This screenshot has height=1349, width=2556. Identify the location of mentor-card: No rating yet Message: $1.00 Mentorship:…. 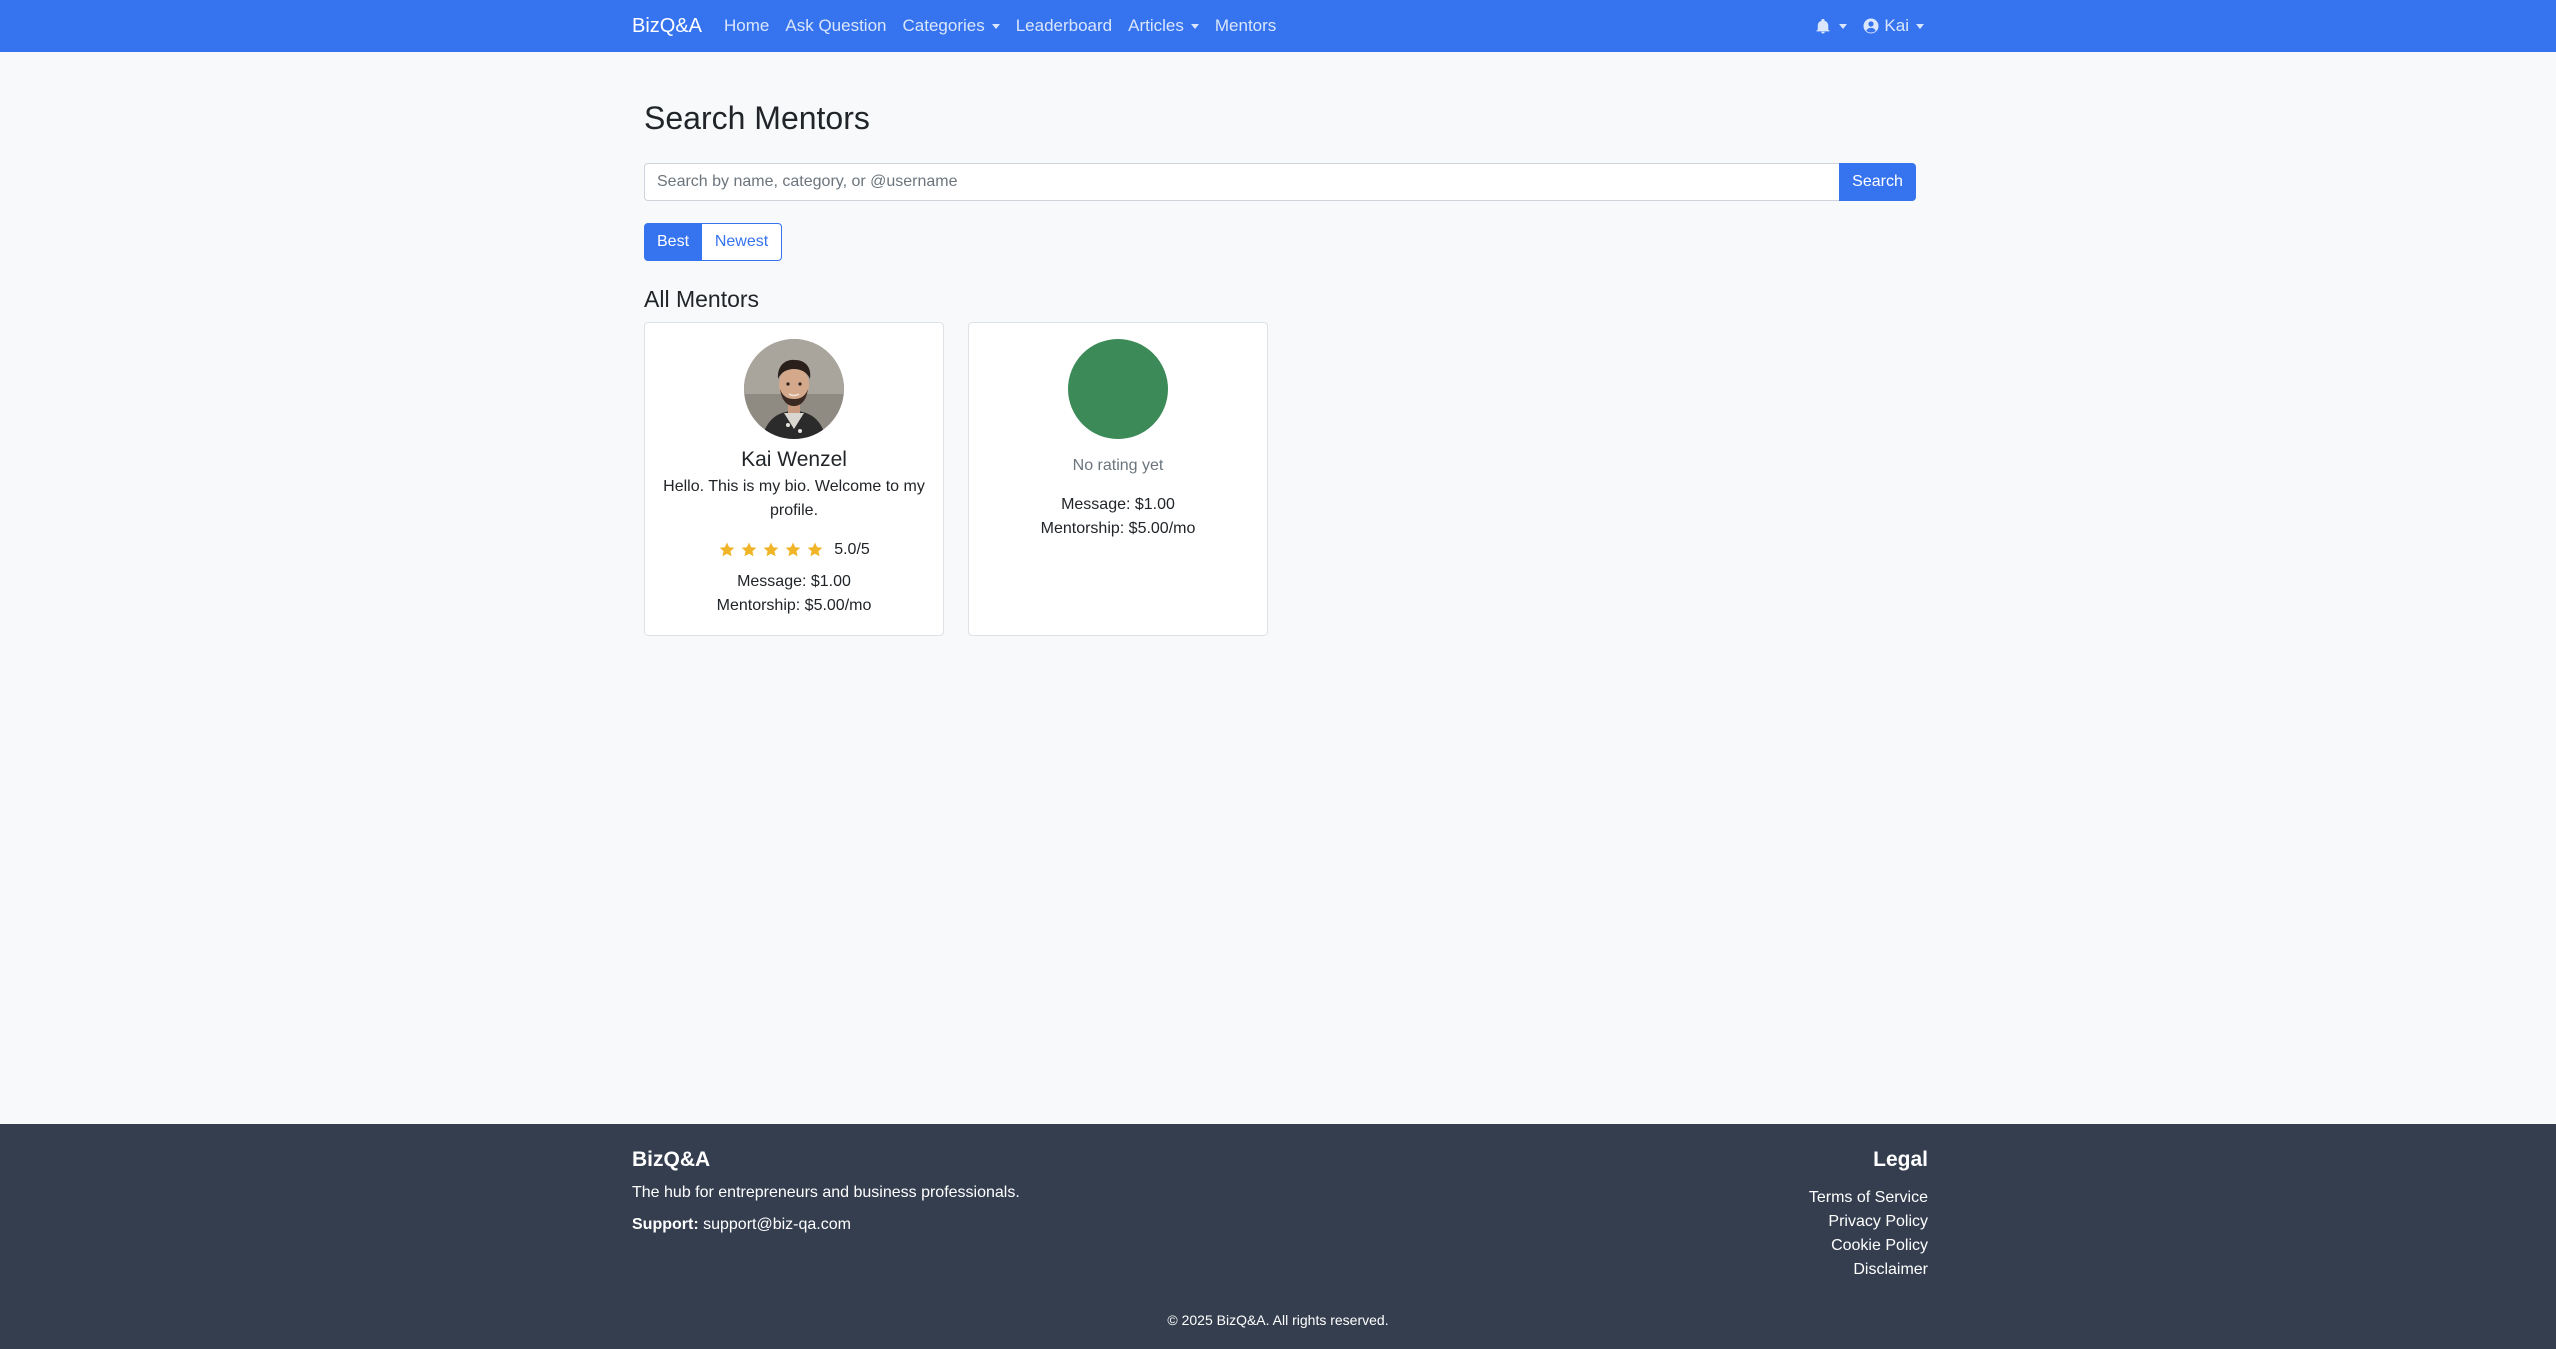
(1118, 479).